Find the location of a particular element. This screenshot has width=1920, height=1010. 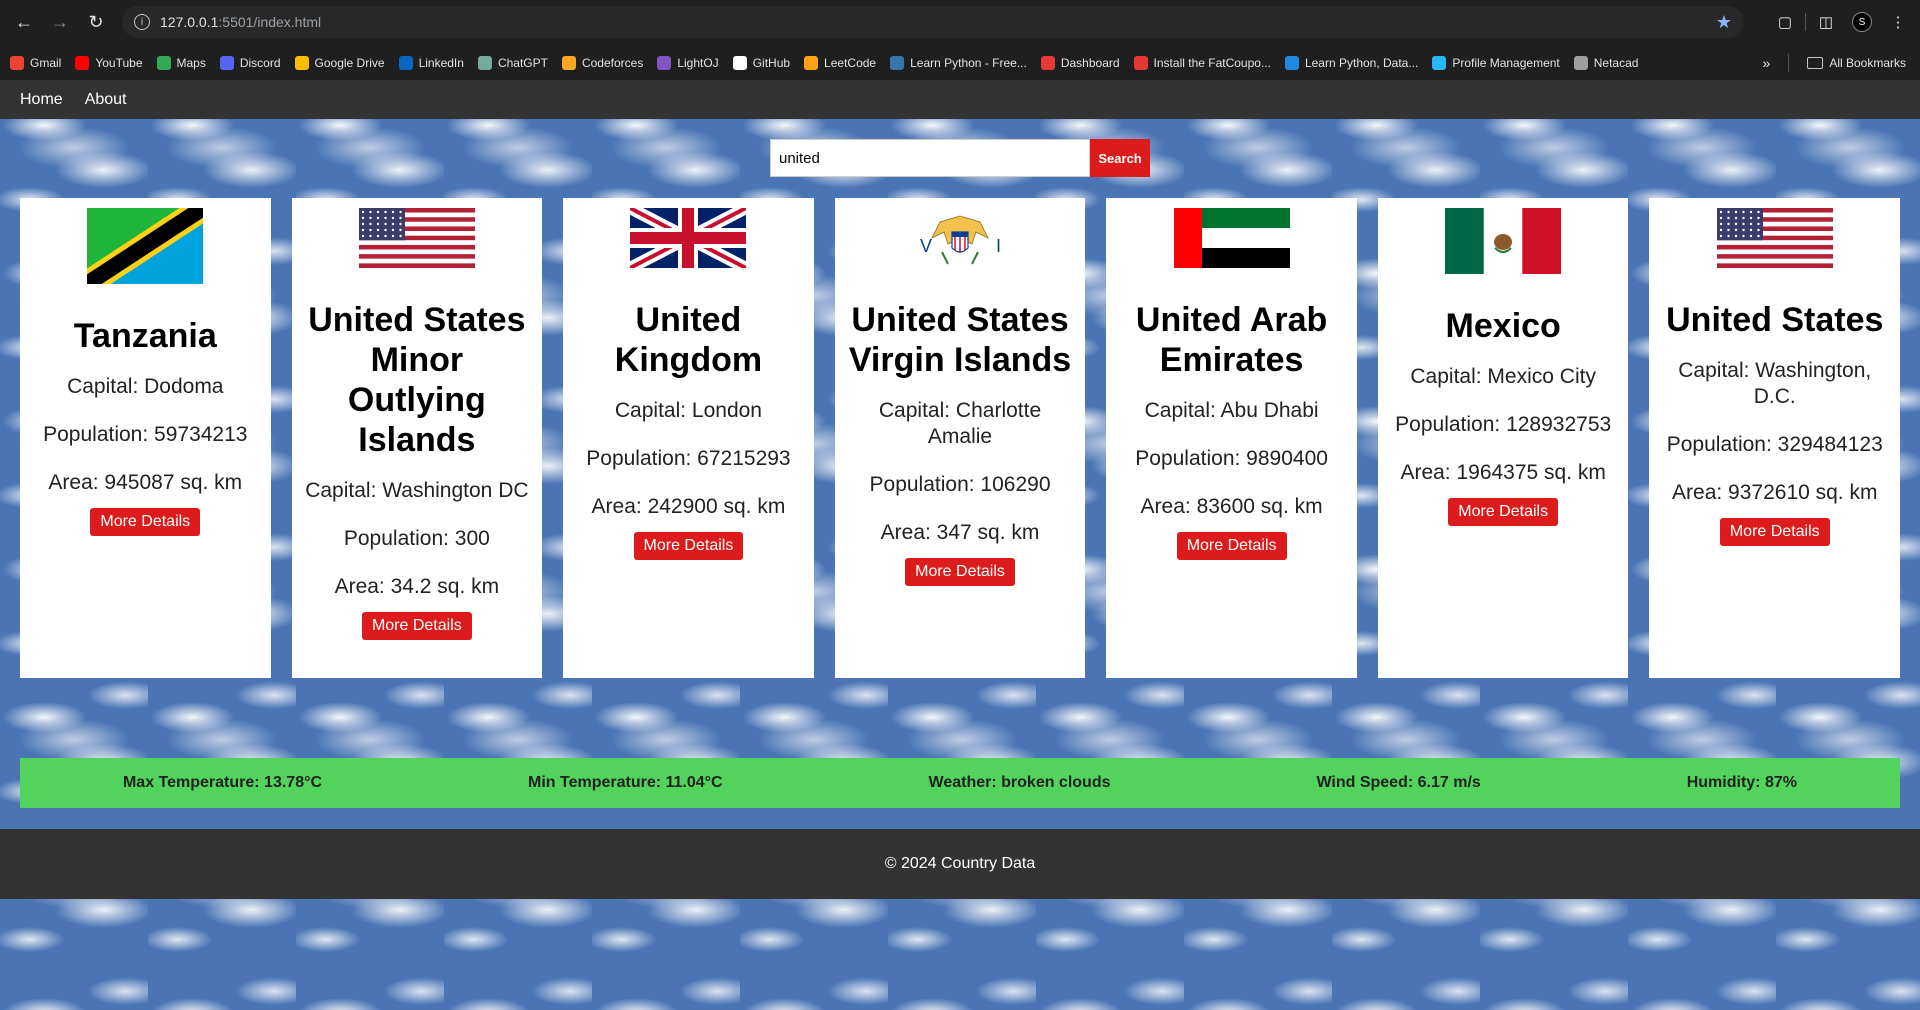

uae-flag-icon is located at coordinates (1231, 238).